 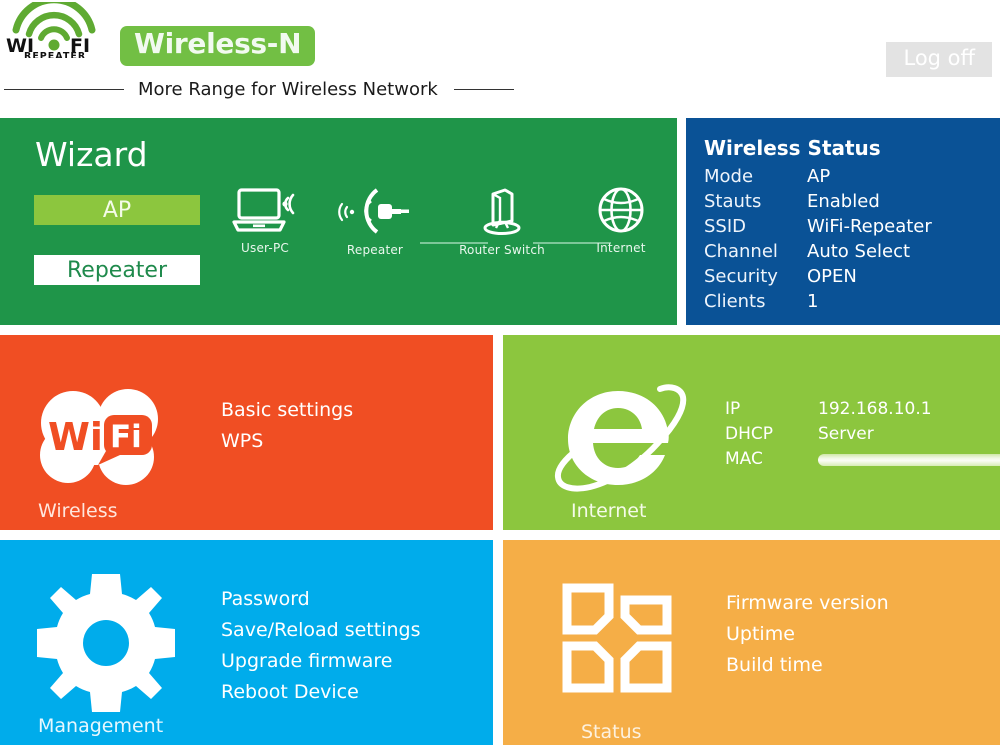 I want to click on status-row: Security OPEN, so click(x=818, y=276).